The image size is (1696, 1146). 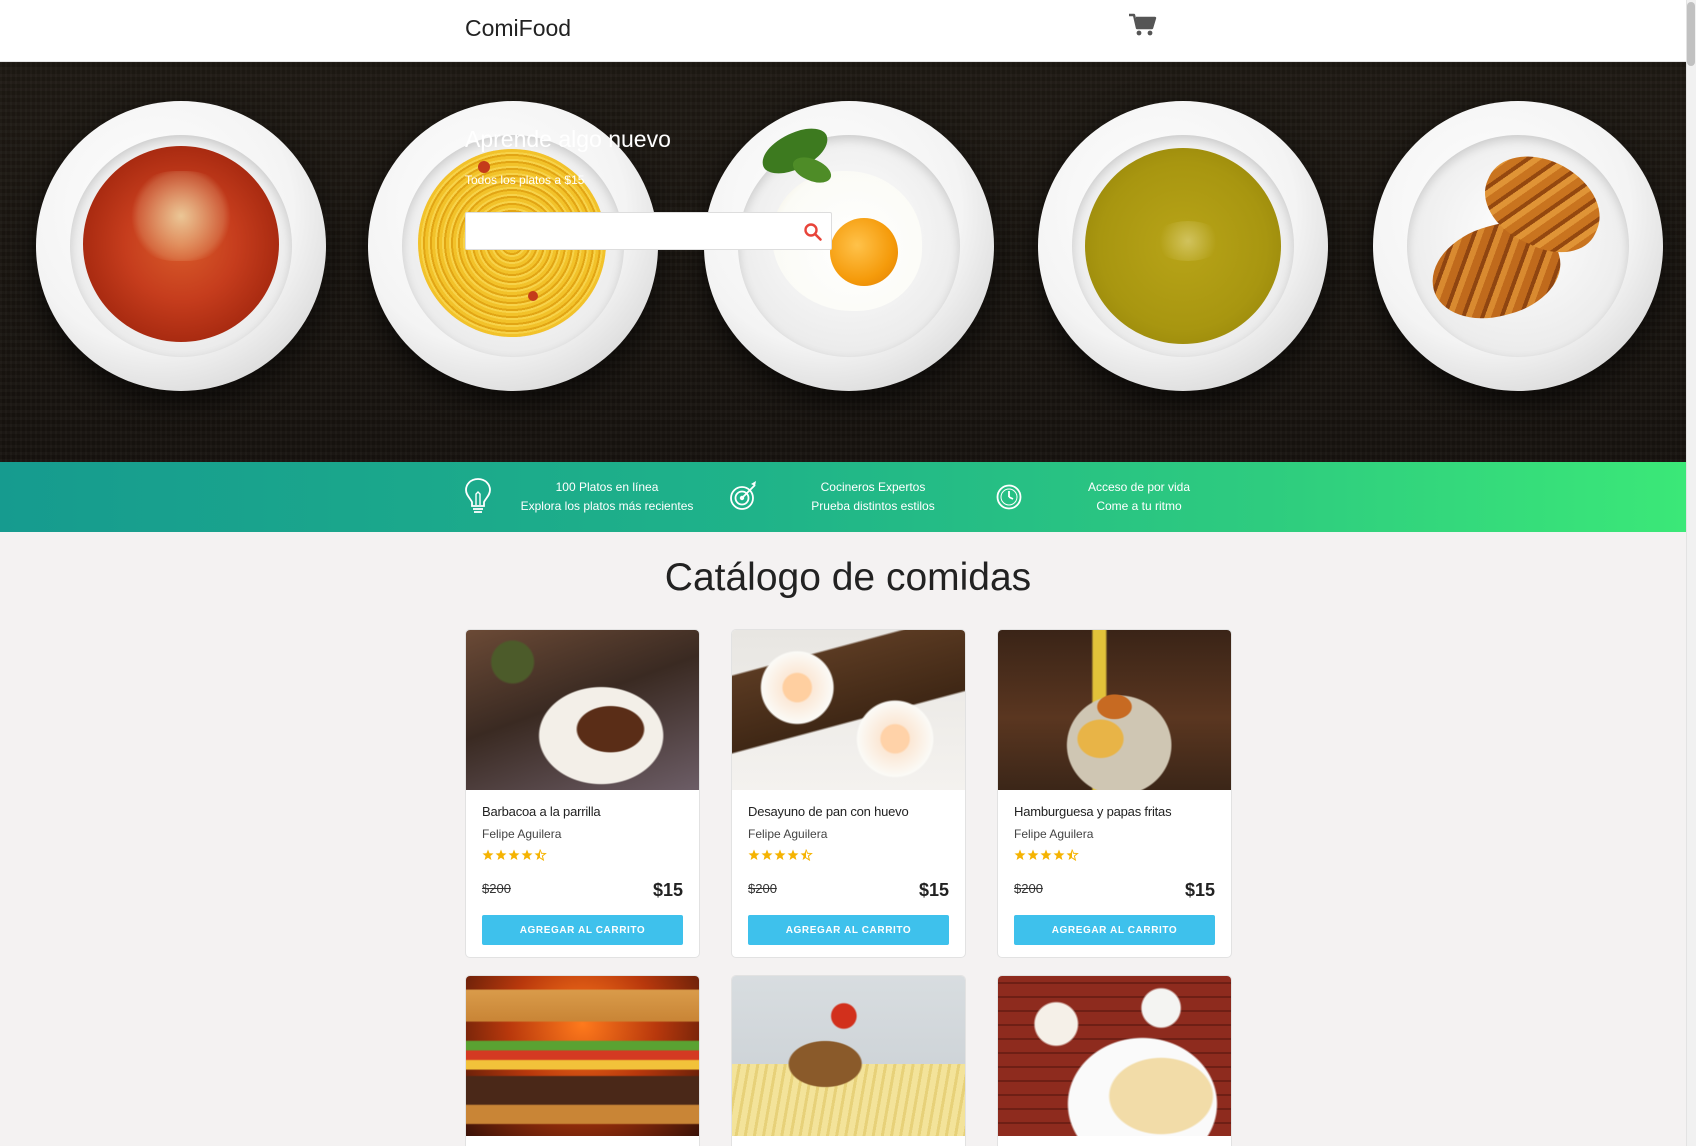 I want to click on search-input, so click(x=626, y=231).